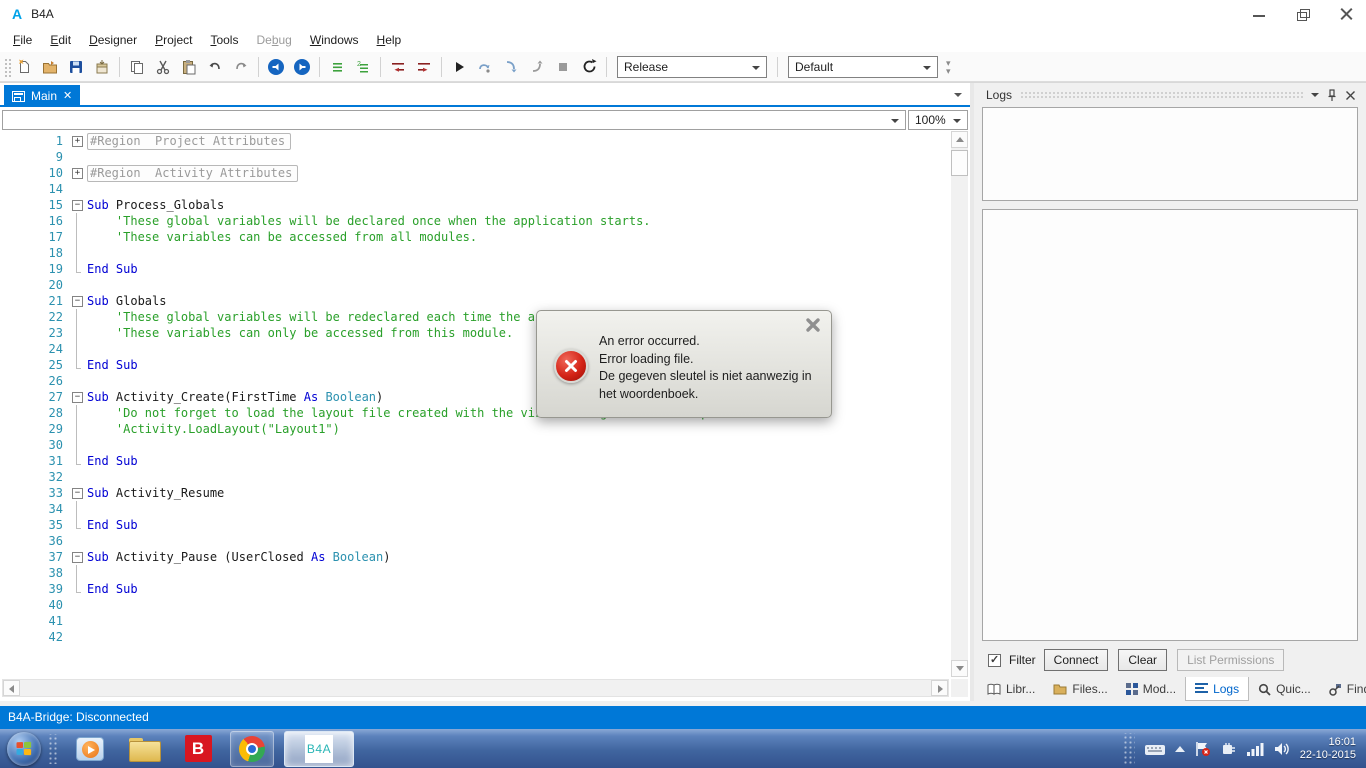  Describe the element at coordinates (475, 477) in the screenshot. I see `code-line: 32` at that location.